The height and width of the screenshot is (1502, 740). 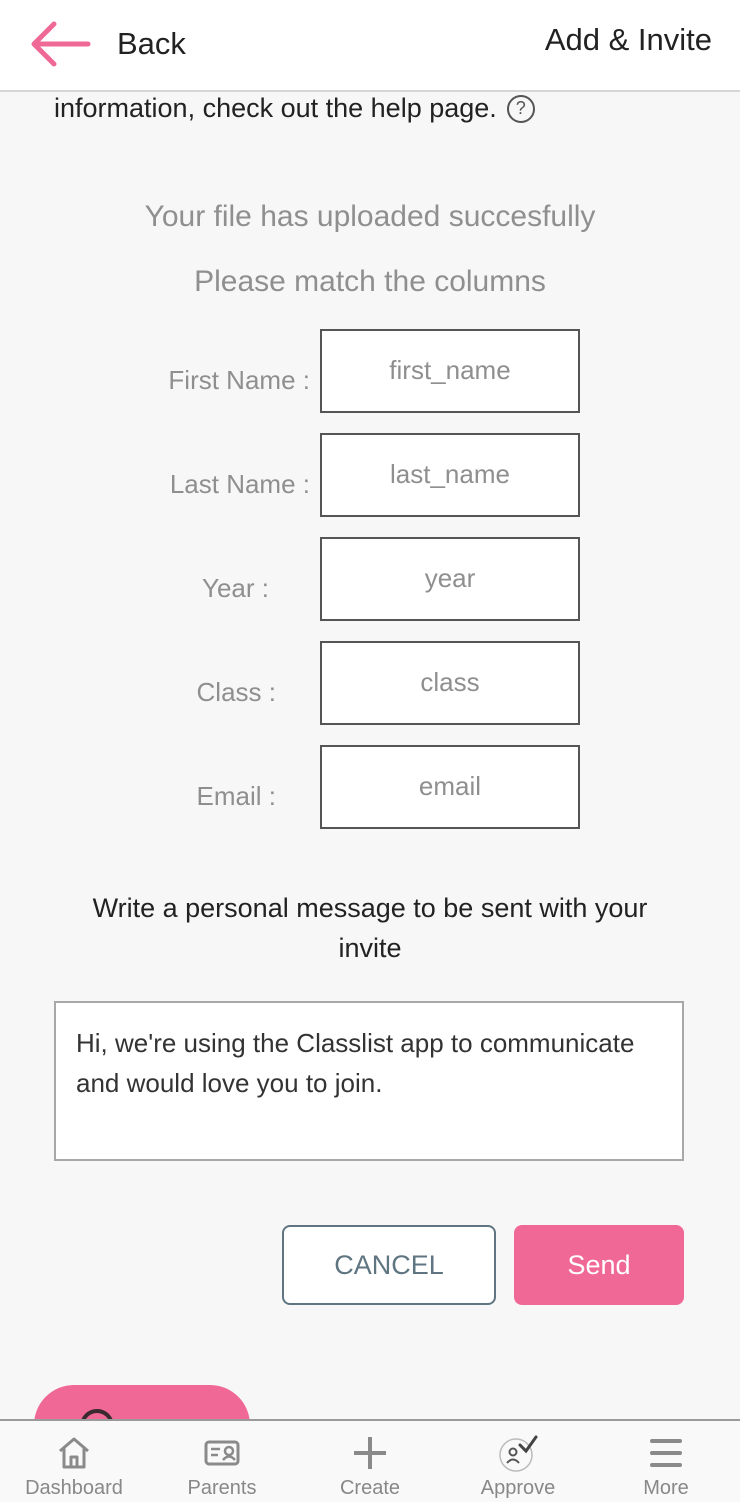 I want to click on cancel-button: CANCEL, so click(x=389, y=1265).